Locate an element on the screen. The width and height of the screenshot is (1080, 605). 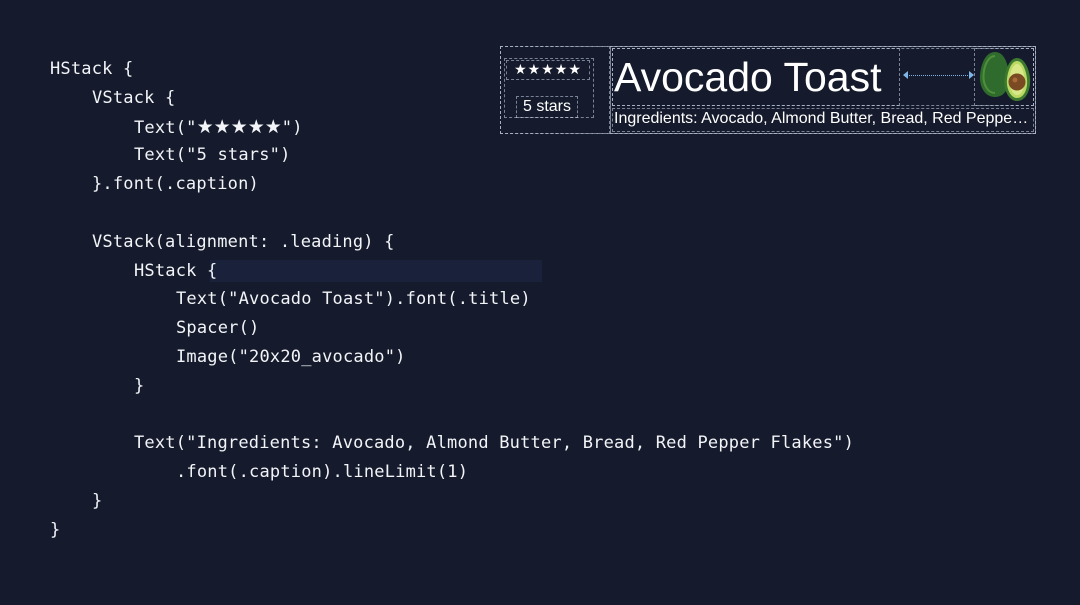
code-line-13: .font(.caption).lineLimit(1) is located at coordinates (322, 472).